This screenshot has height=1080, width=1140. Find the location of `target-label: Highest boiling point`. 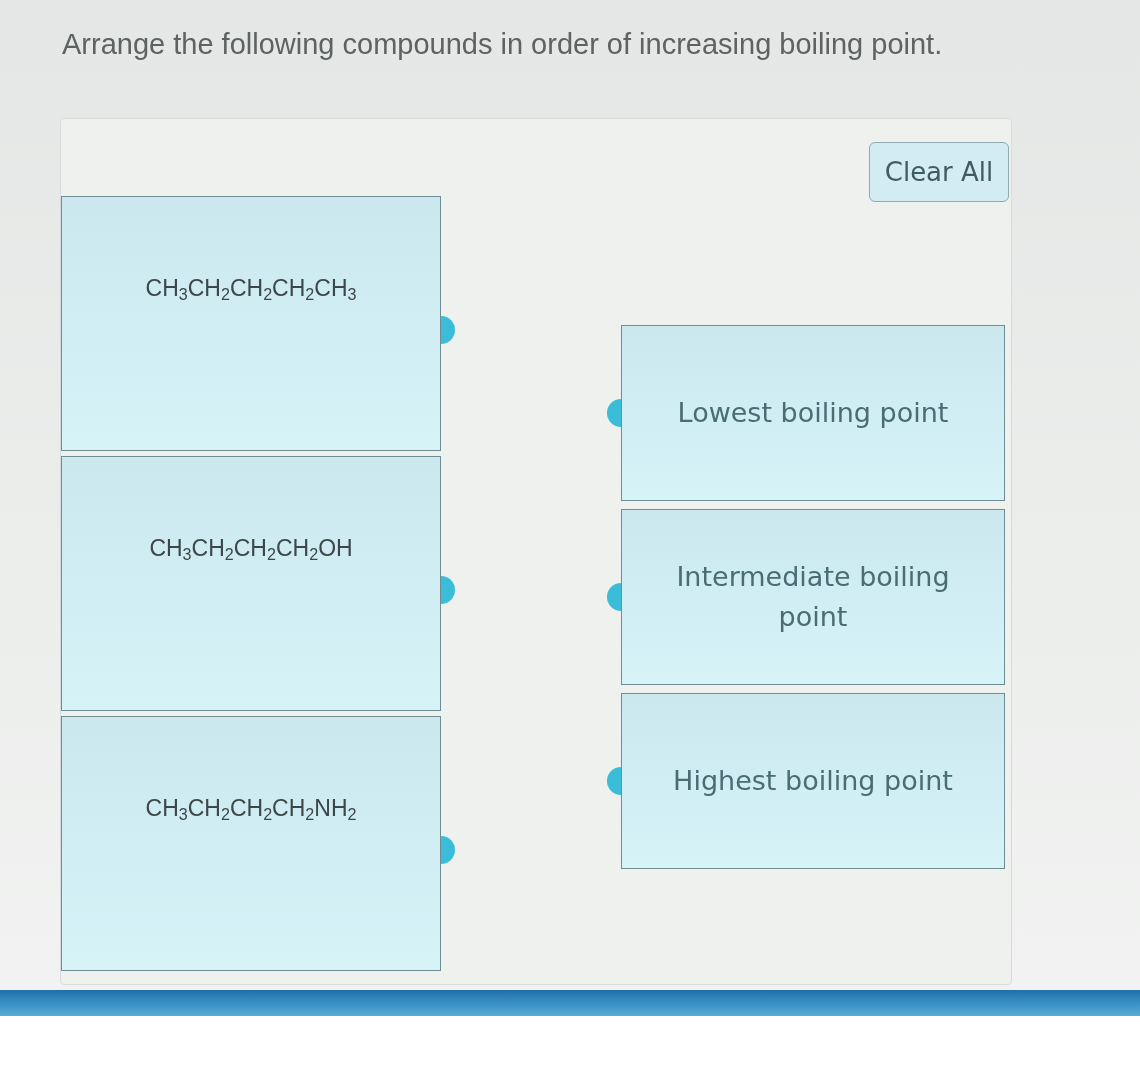

target-label: Highest boiling point is located at coordinates (813, 781).